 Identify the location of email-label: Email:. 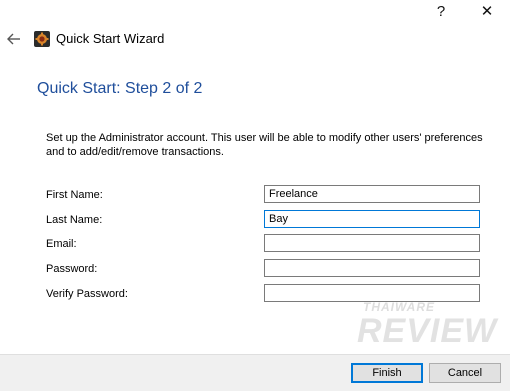
(61, 244).